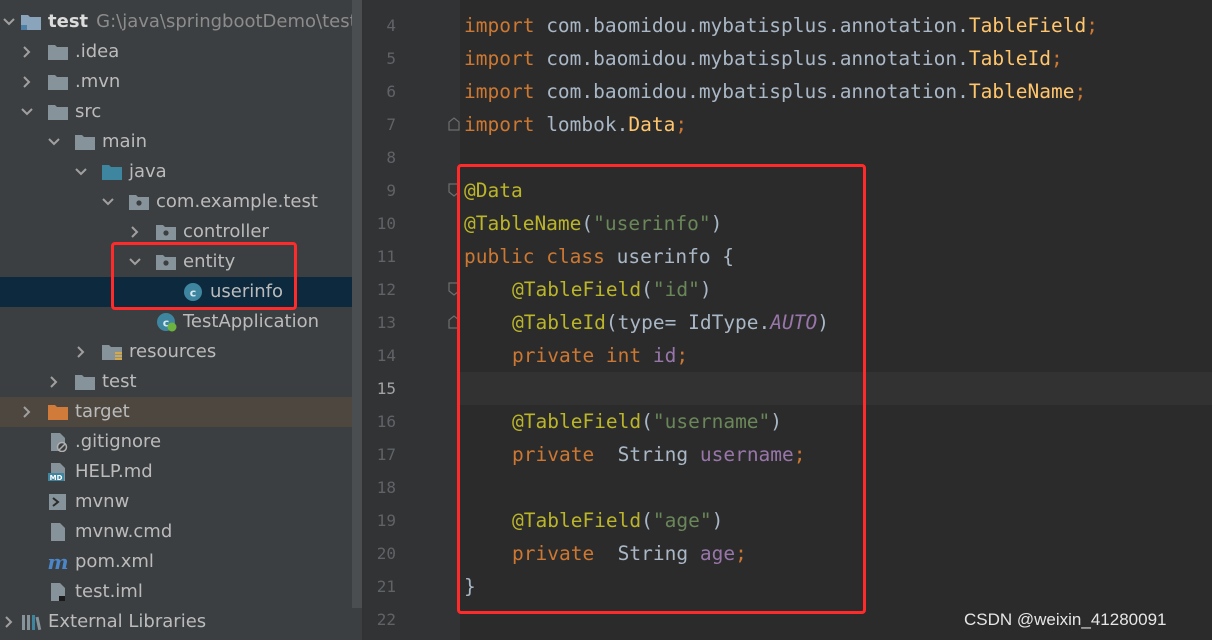  I want to click on tree-item-test: test, so click(182, 382).